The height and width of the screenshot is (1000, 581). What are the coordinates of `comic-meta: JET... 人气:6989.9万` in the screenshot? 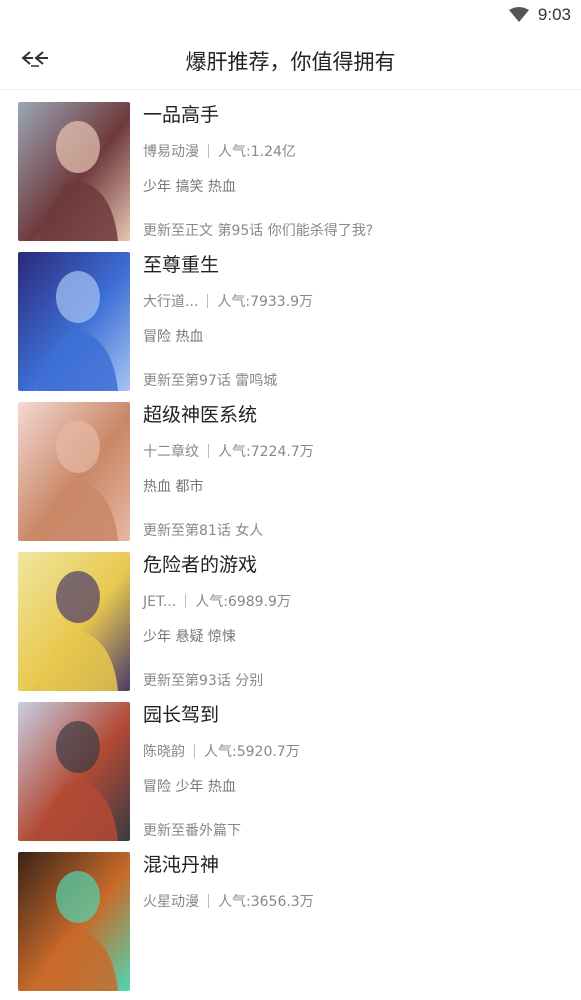 It's located at (217, 601).